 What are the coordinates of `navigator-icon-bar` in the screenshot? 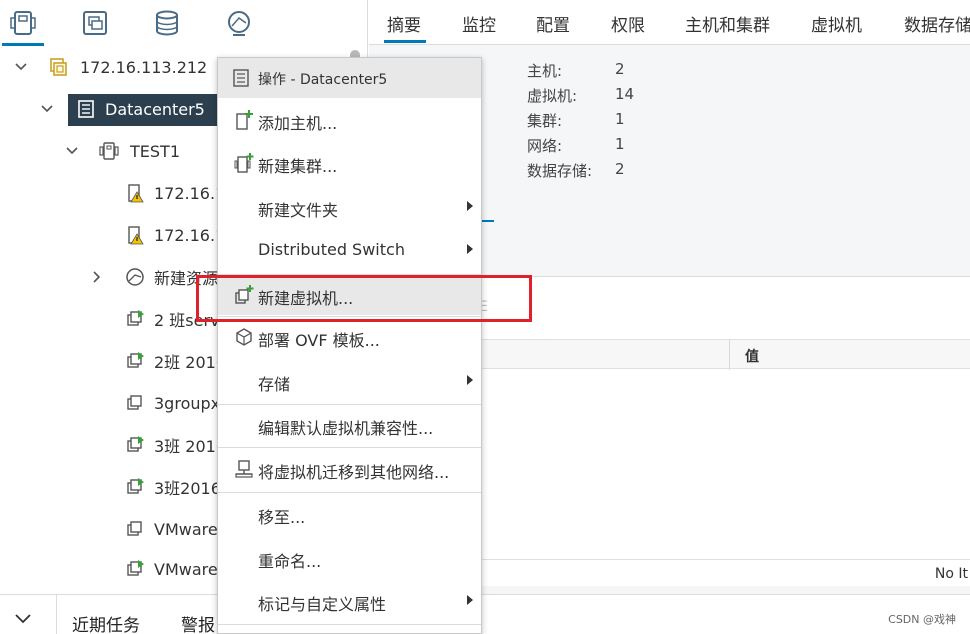 It's located at (183, 23).